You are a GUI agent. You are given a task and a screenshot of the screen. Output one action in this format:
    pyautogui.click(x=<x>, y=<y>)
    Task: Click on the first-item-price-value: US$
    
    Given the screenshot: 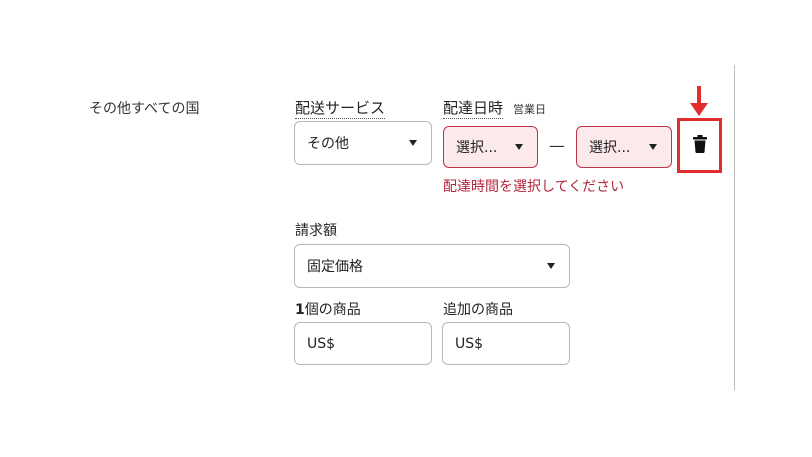 What is the action you would take?
    pyautogui.click(x=321, y=343)
    